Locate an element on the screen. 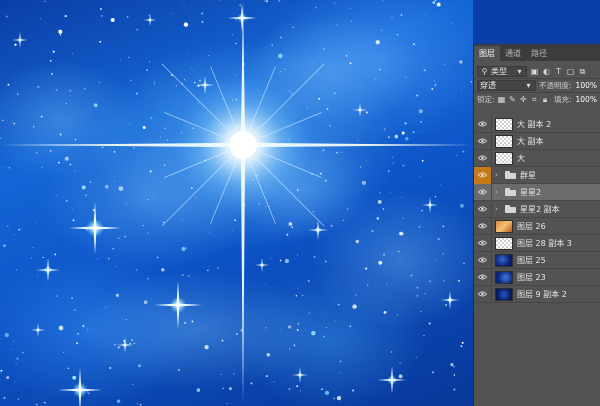 This screenshot has width=600, height=406. lock-artboard-icon: ⌗ is located at coordinates (534, 99).